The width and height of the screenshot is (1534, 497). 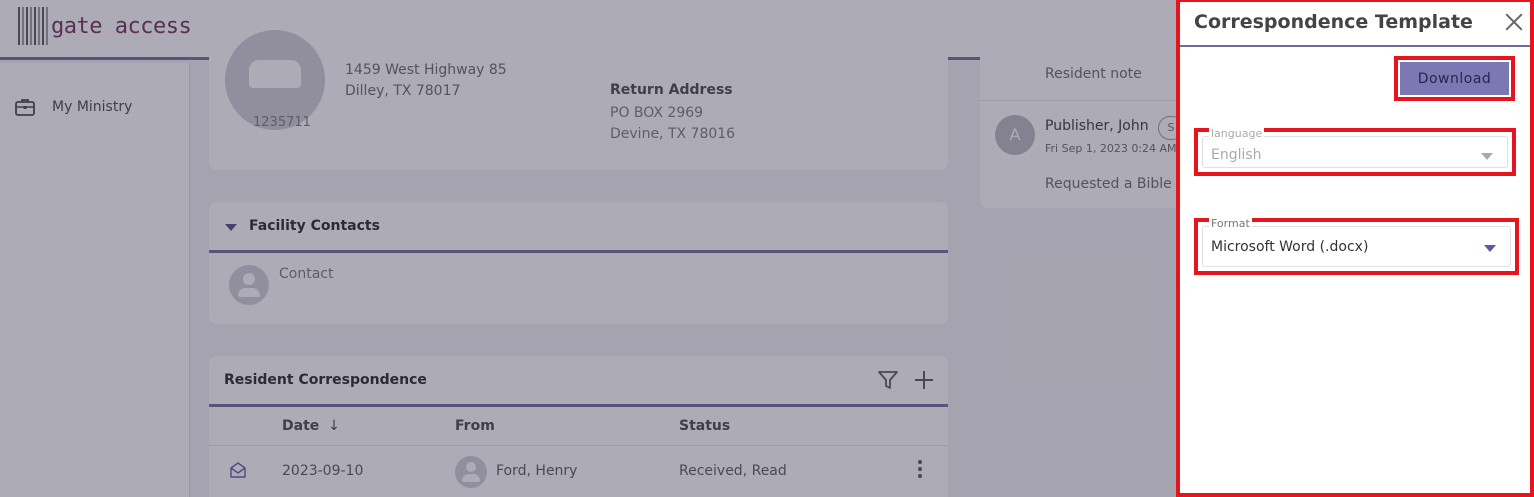 I want to click on format-label: Format, so click(x=1230, y=223).